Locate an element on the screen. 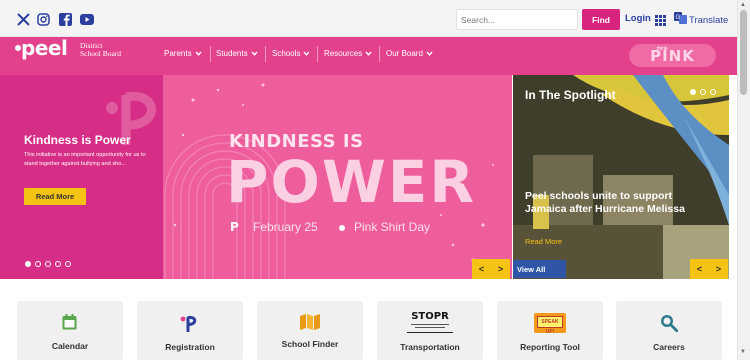 This screenshot has width=750, height=360. grid-icon is located at coordinates (660, 19).